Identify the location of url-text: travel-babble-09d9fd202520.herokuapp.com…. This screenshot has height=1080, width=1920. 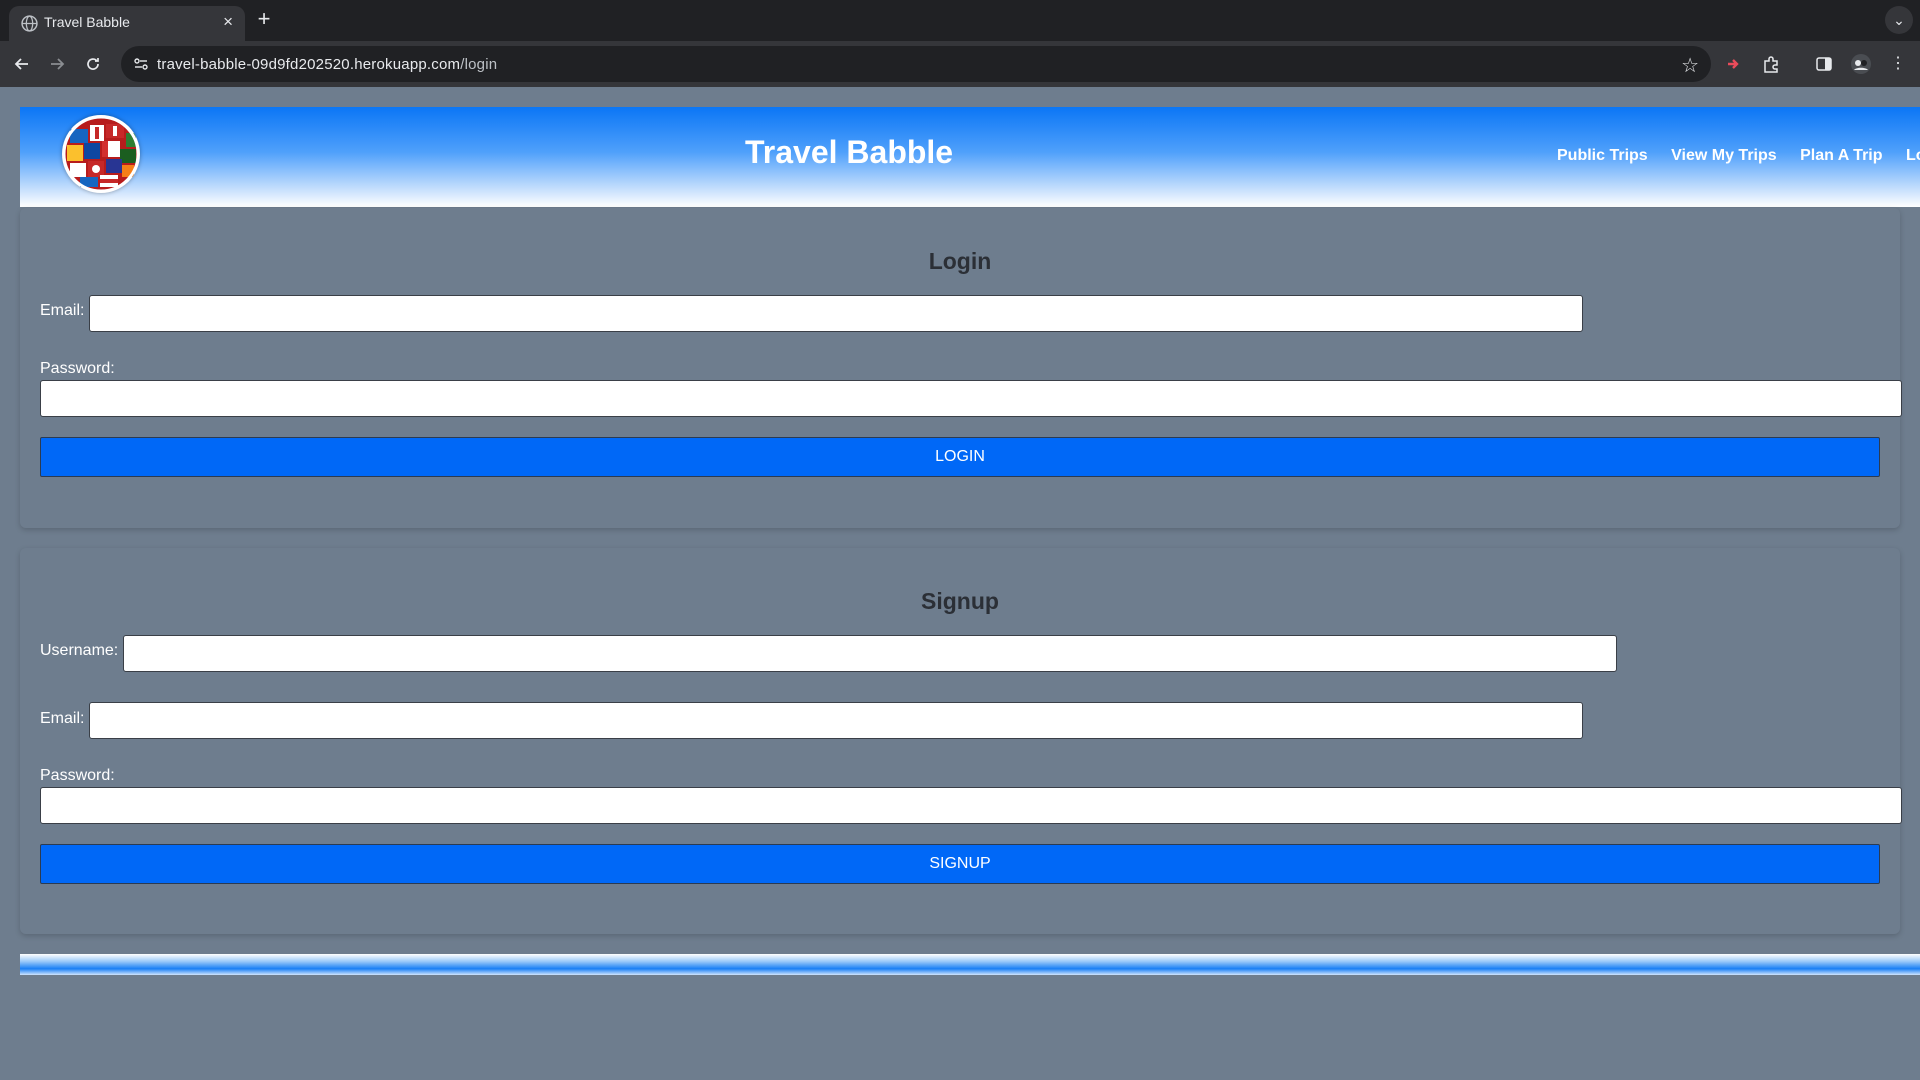
(327, 64).